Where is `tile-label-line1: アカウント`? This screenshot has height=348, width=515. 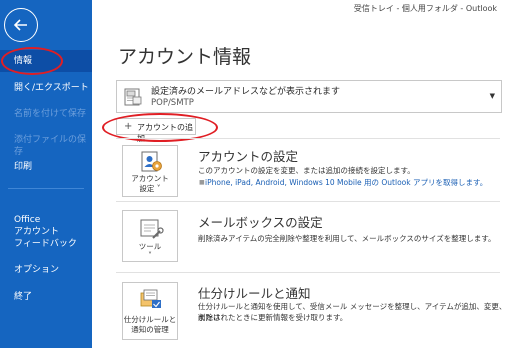
tile-label-line1: アカウント is located at coordinates (150, 178).